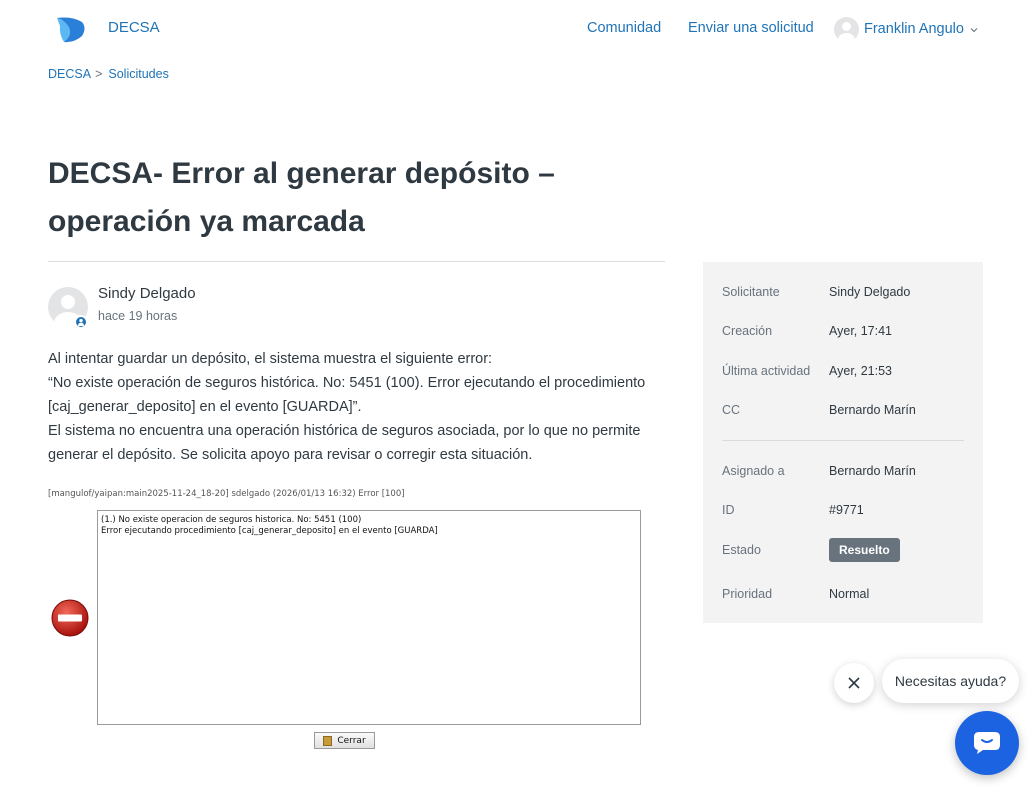 This screenshot has width=1031, height=787. I want to click on close-button: Cerrar, so click(344, 740).